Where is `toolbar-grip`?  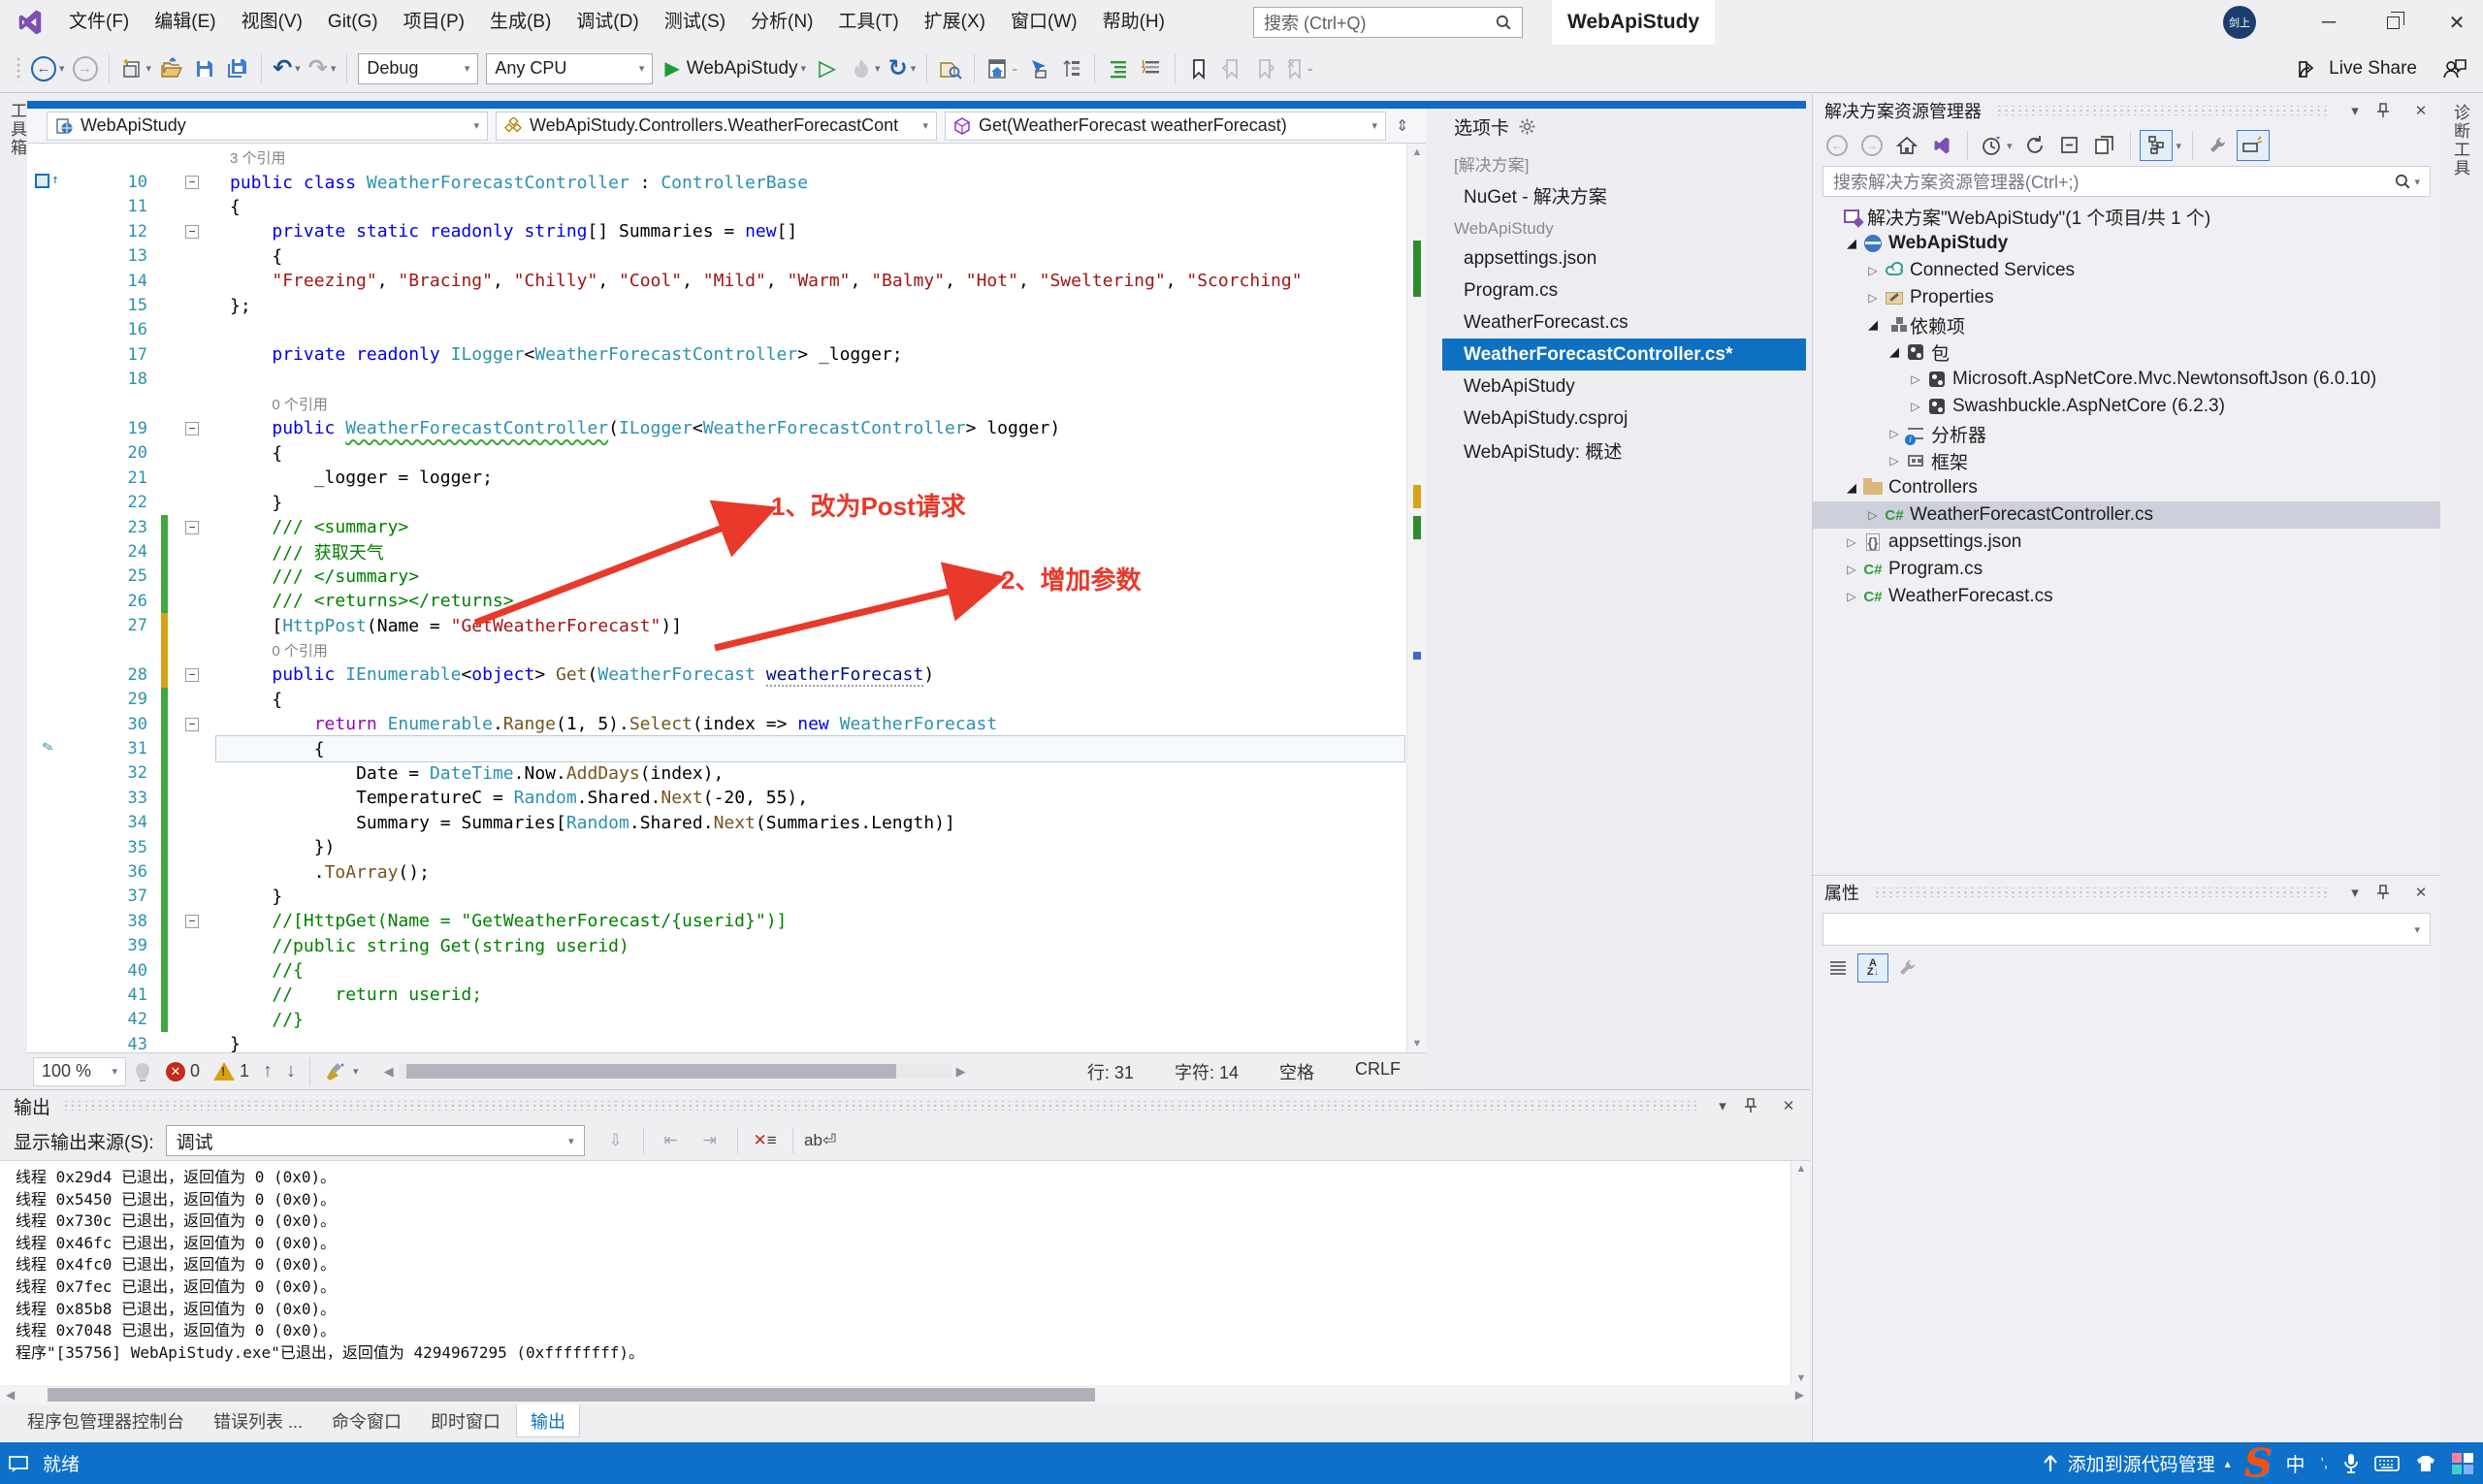
toolbar-grip is located at coordinates (19, 68).